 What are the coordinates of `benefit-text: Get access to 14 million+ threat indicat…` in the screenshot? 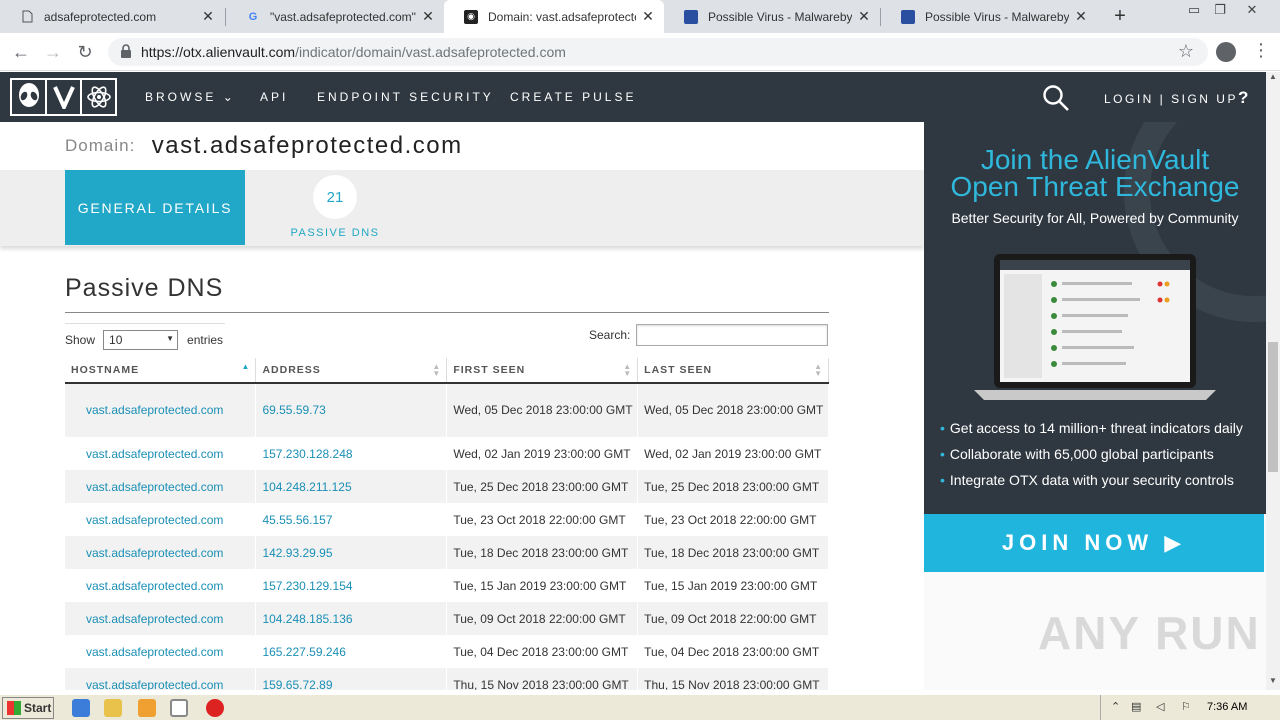 It's located at (1096, 428).